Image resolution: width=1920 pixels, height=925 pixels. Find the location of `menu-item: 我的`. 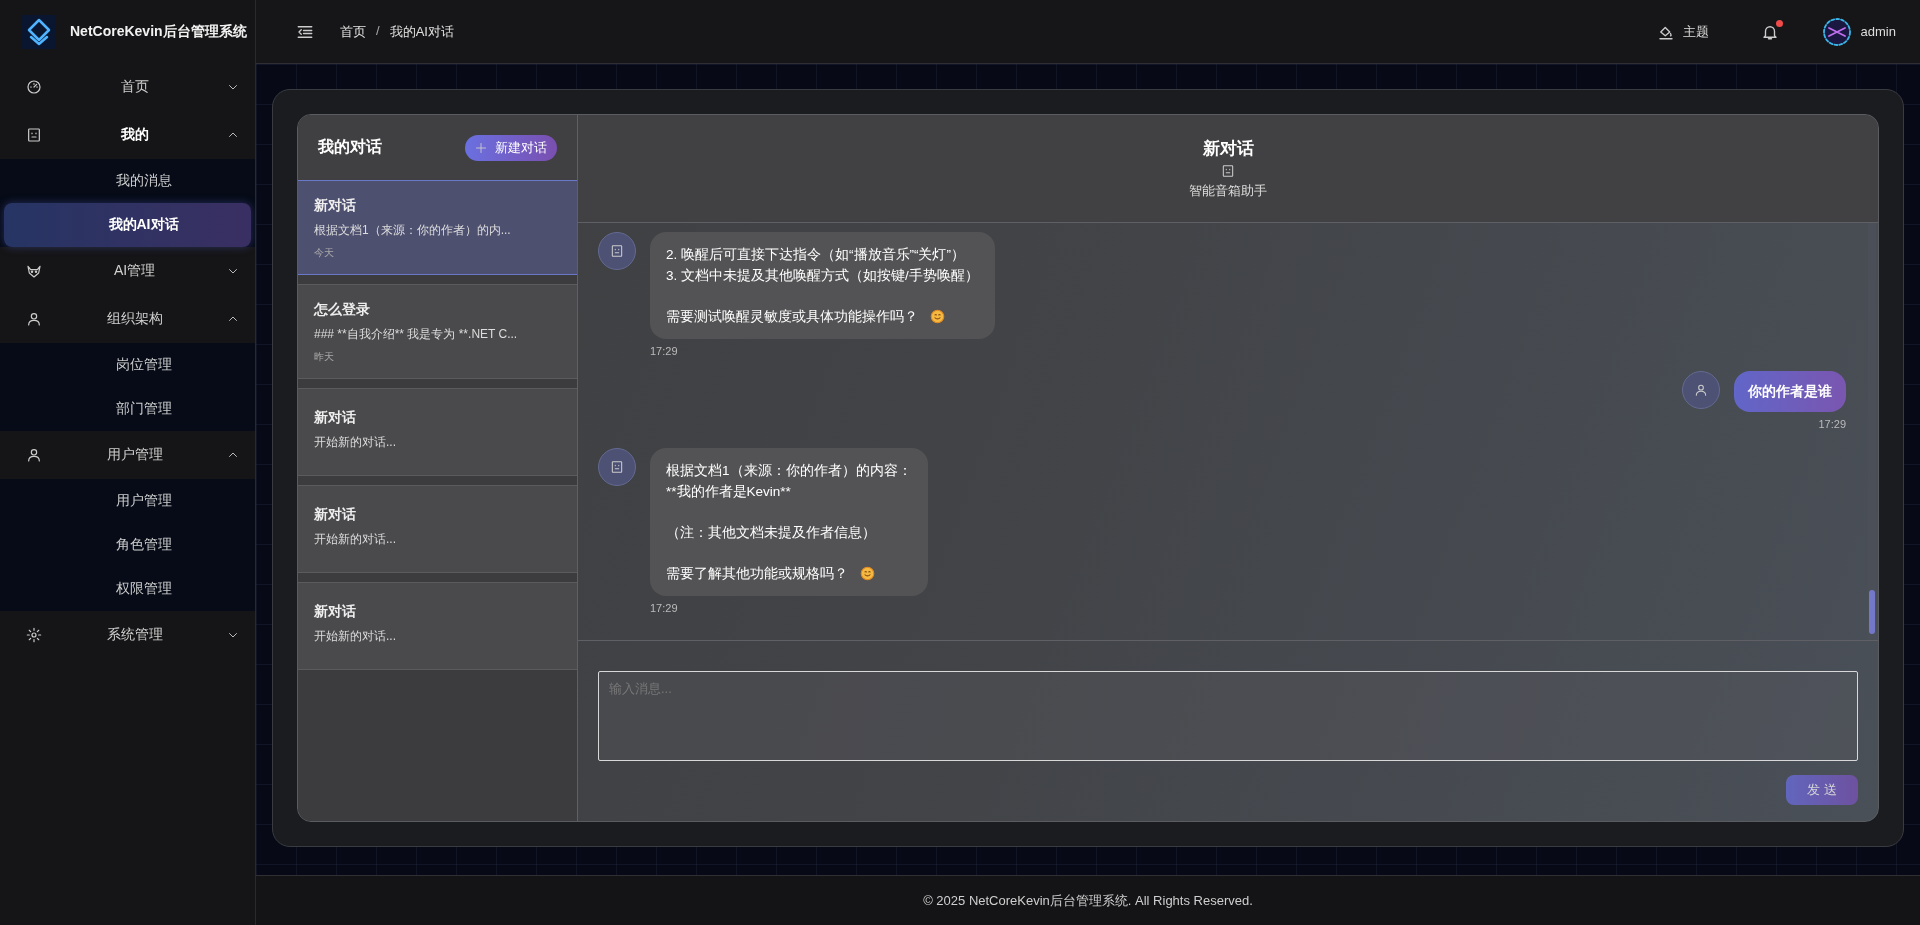

menu-item: 我的 is located at coordinates (127, 135).